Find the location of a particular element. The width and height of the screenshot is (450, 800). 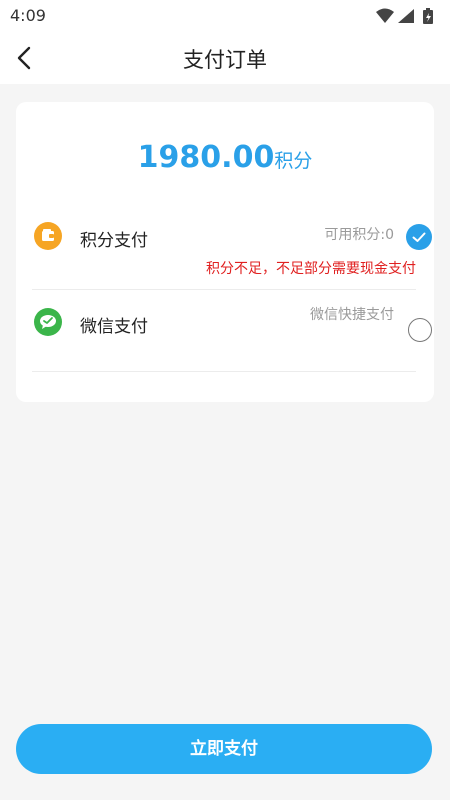

wallet-icon is located at coordinates (48, 236).